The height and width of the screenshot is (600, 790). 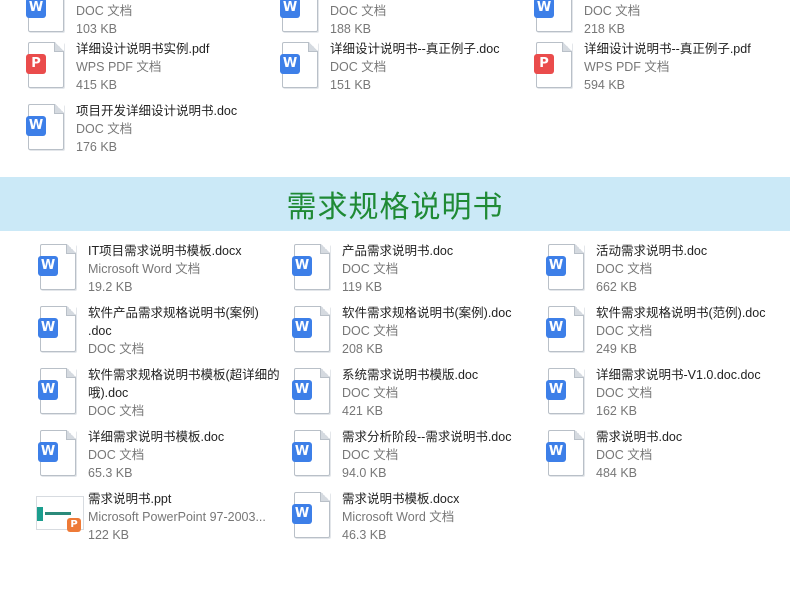 I want to click on file-size: 19.2 KB, so click(x=110, y=287).